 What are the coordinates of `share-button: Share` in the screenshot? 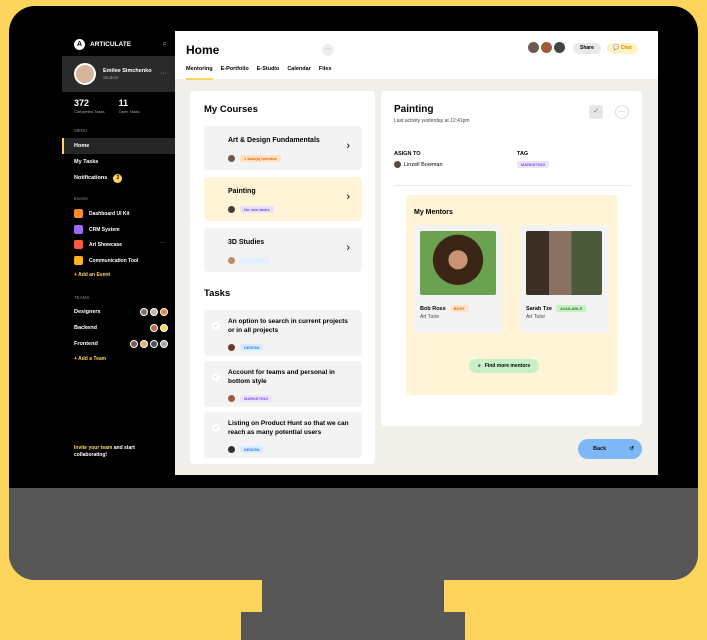 It's located at (587, 48).